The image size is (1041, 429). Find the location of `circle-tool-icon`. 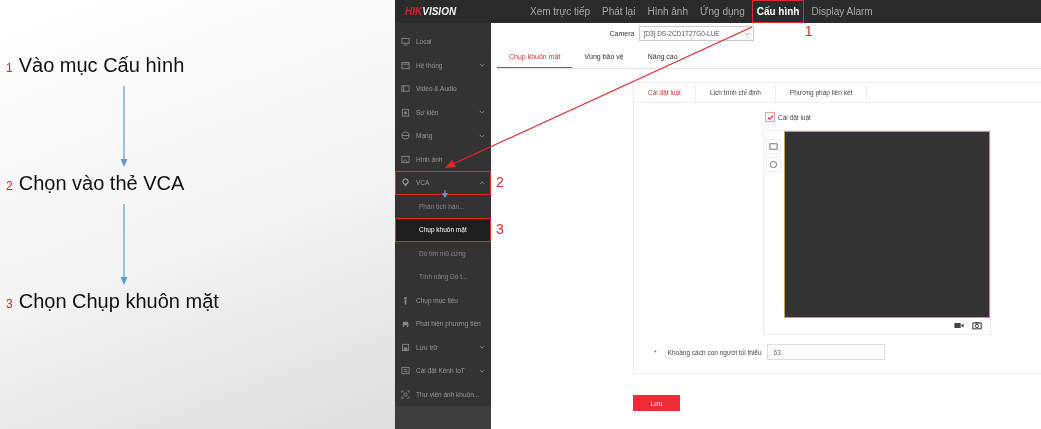

circle-tool-icon is located at coordinates (773, 164).